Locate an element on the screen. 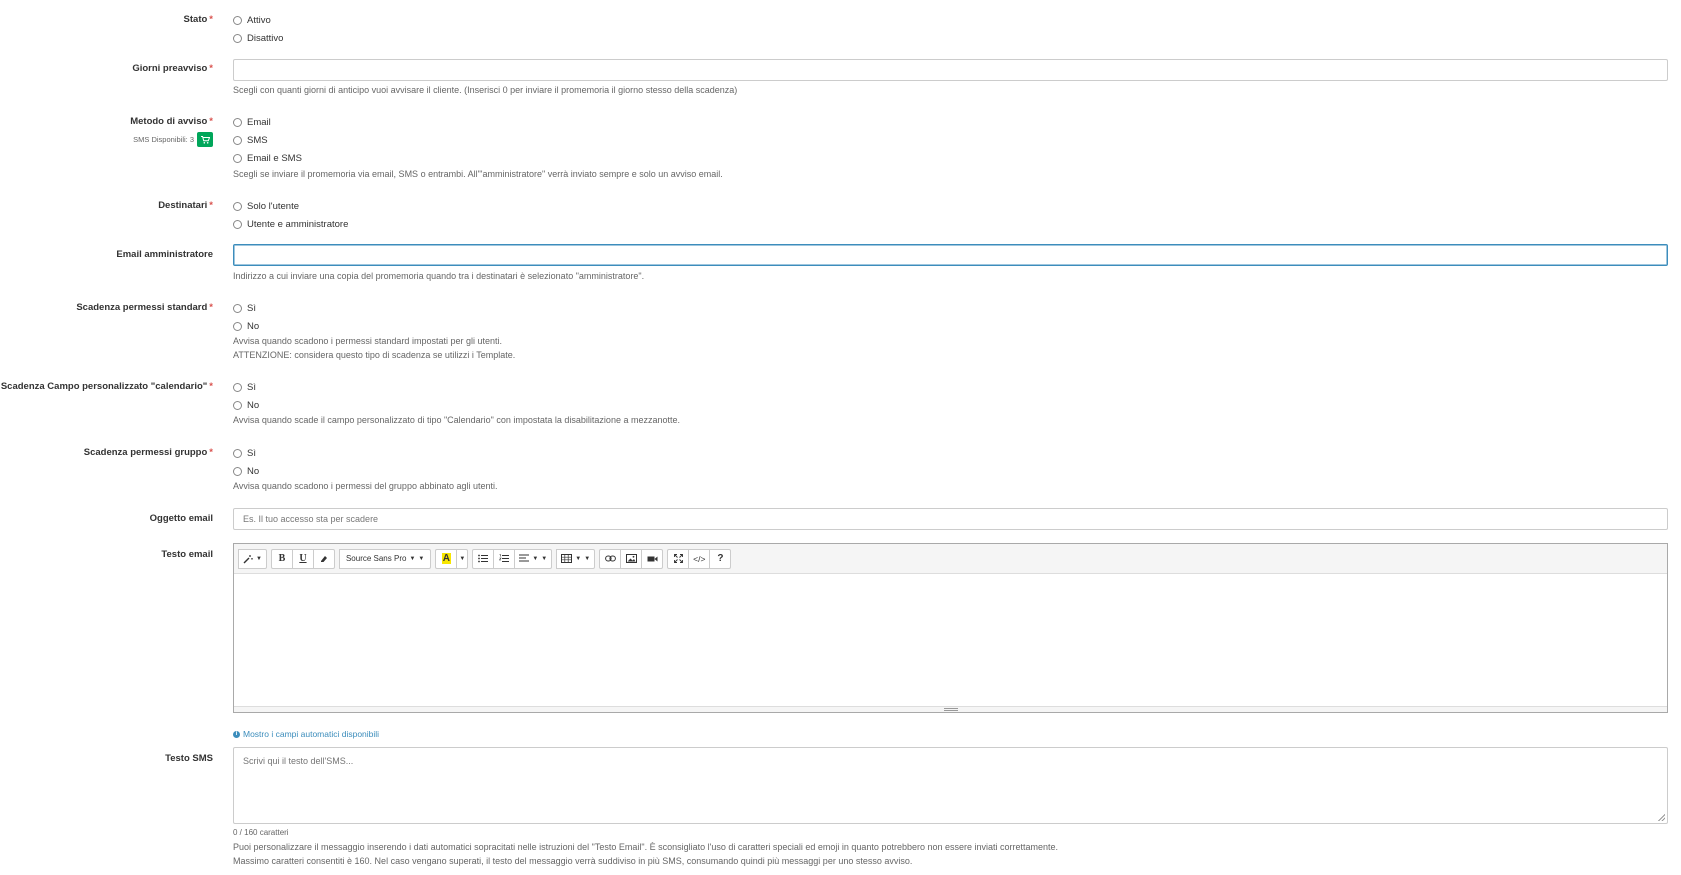 The image size is (1681, 875). email-amministratore-input is located at coordinates (950, 255).